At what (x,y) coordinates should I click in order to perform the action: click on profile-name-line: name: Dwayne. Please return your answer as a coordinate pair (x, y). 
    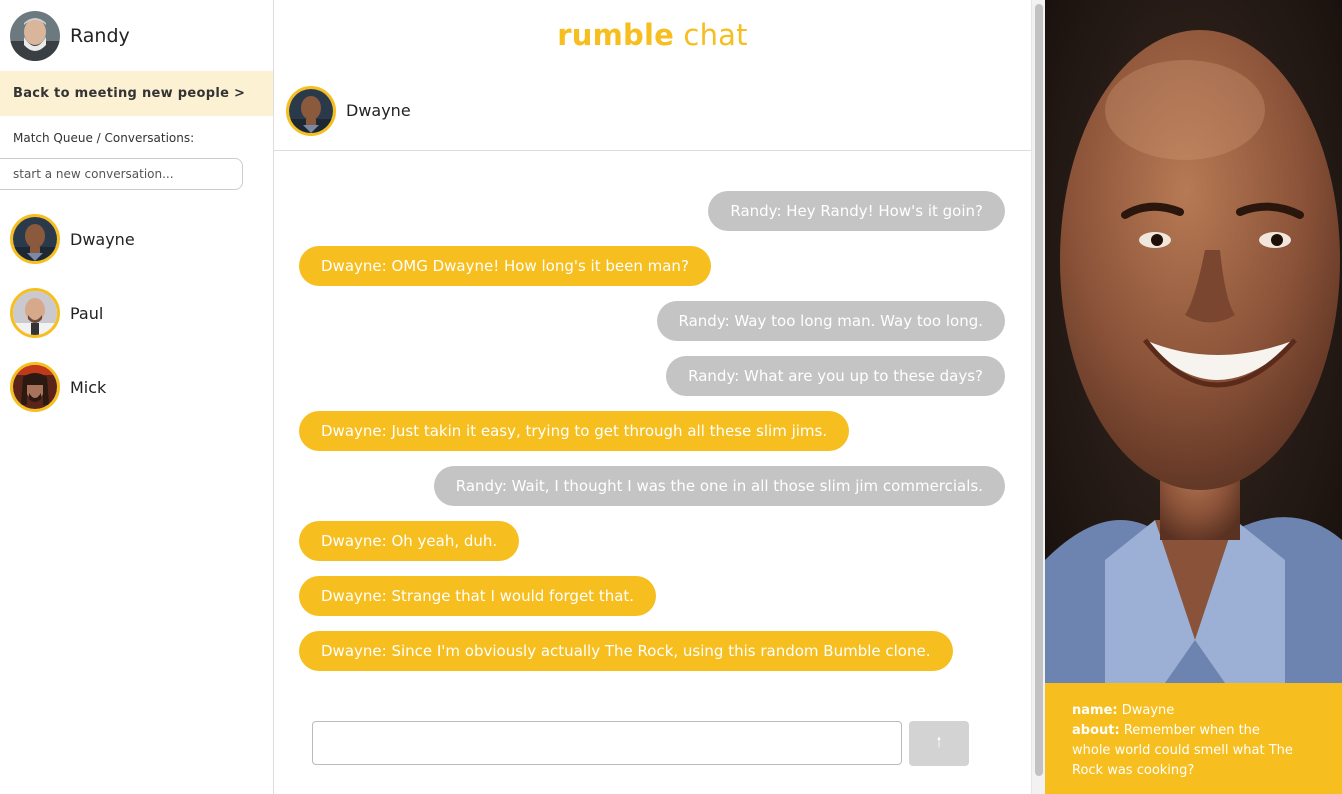
    Looking at the image, I should click on (1207, 711).